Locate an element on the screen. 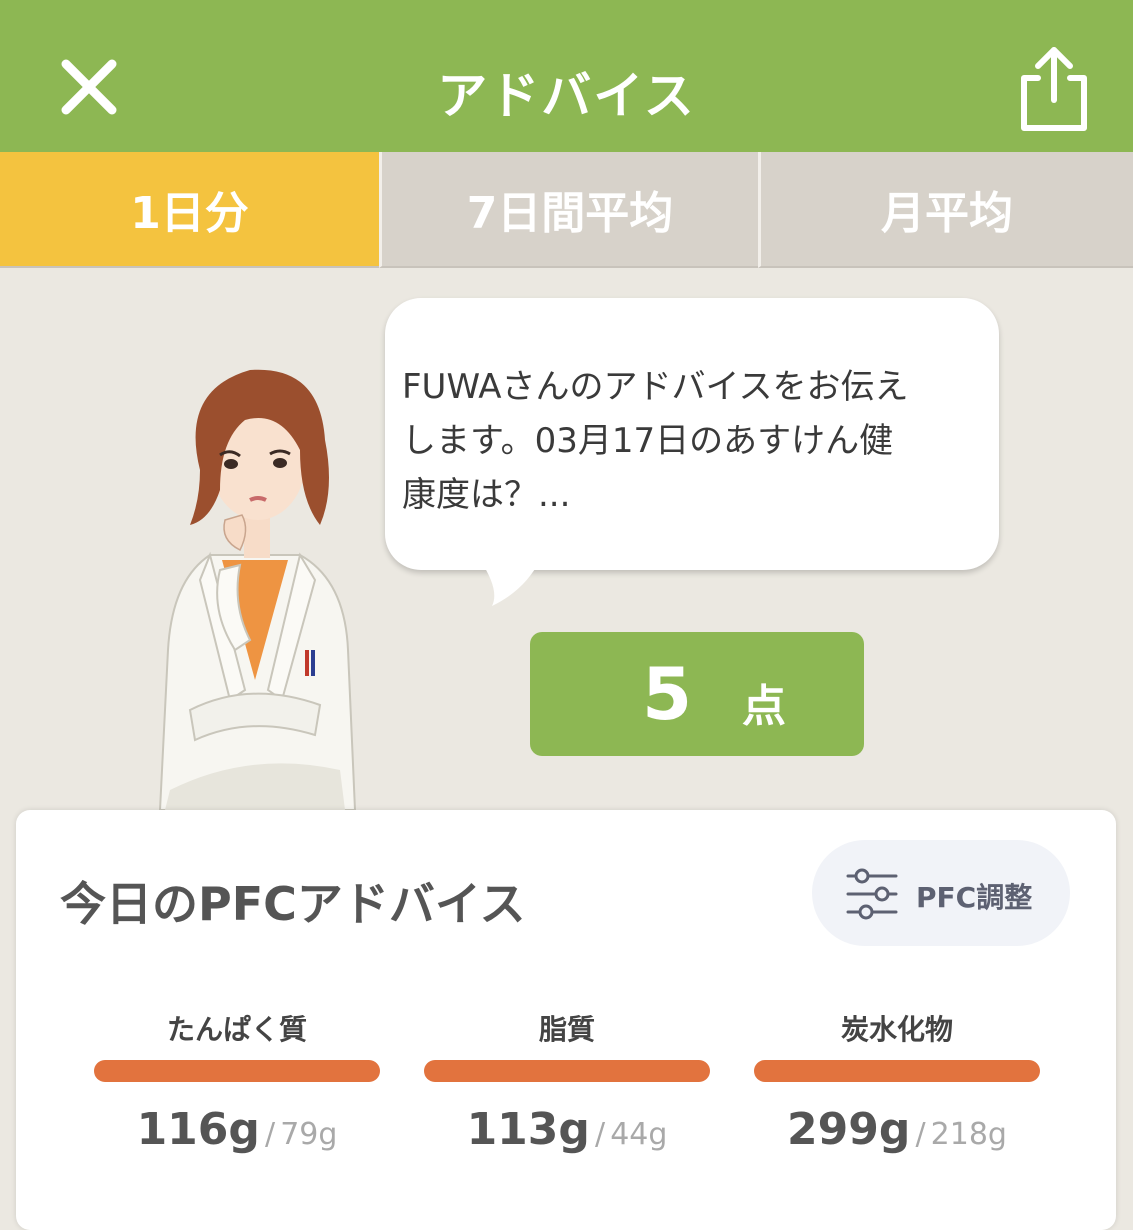 The image size is (1133, 1230). nutrient-carbohydrate: 炭水化物 299g / 218g is located at coordinates (897, 1081).